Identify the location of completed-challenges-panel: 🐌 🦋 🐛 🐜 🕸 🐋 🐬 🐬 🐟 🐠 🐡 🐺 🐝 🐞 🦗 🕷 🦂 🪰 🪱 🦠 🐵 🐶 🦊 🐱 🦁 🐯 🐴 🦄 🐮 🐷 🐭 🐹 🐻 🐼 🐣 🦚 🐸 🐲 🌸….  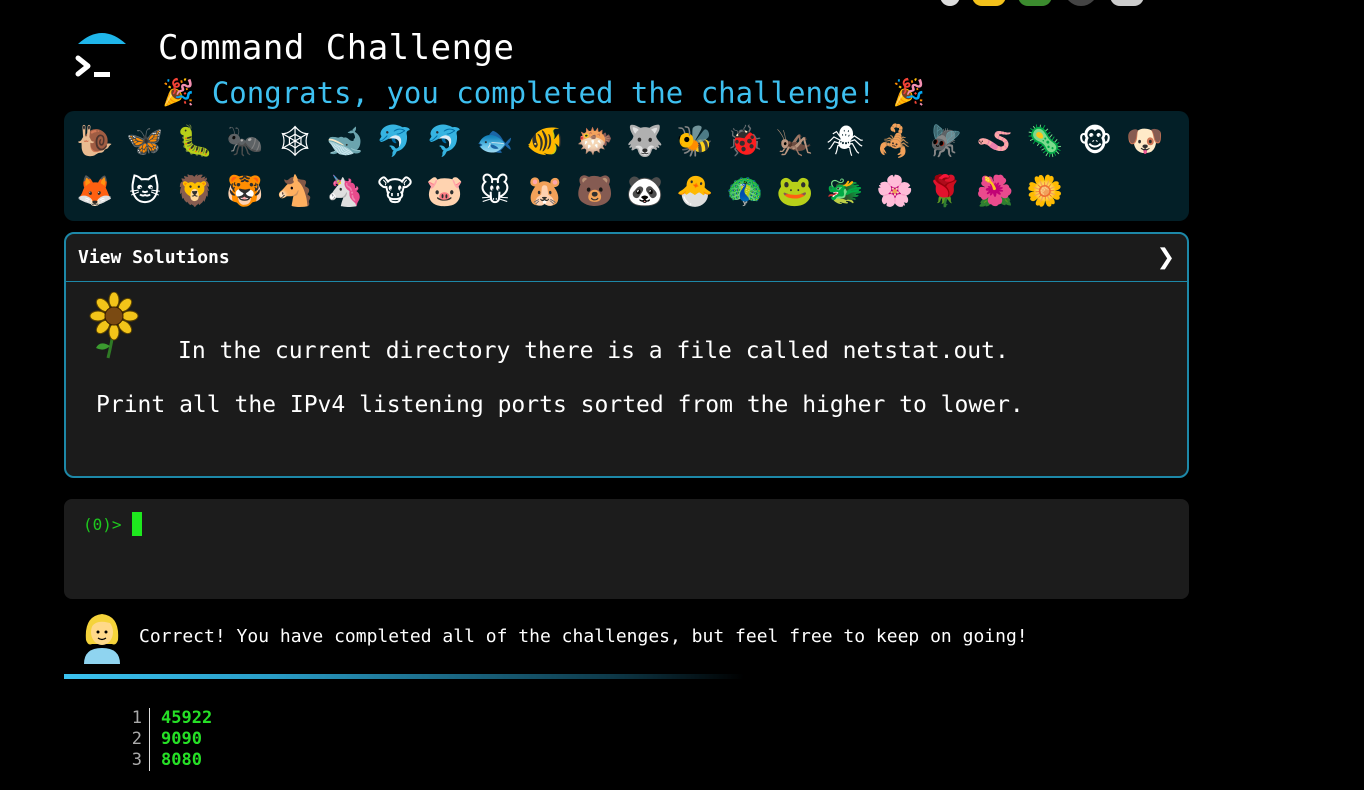
(626, 166).